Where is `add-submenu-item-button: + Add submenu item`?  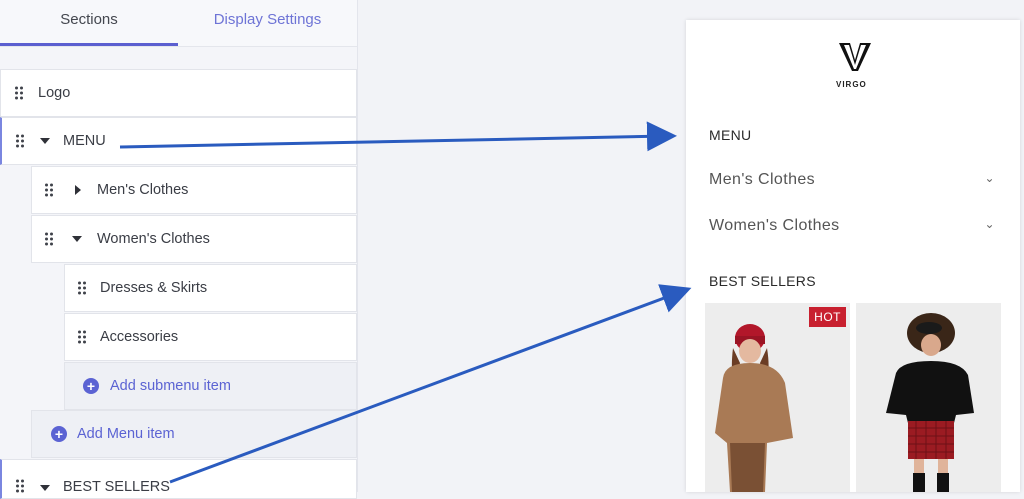 add-submenu-item-button: + Add submenu item is located at coordinates (210, 386).